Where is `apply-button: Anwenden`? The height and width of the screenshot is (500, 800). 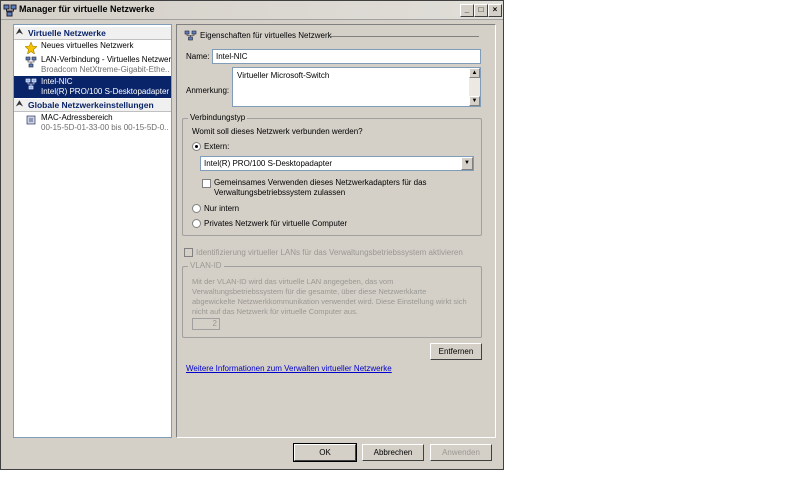 apply-button: Anwenden is located at coordinates (461, 452).